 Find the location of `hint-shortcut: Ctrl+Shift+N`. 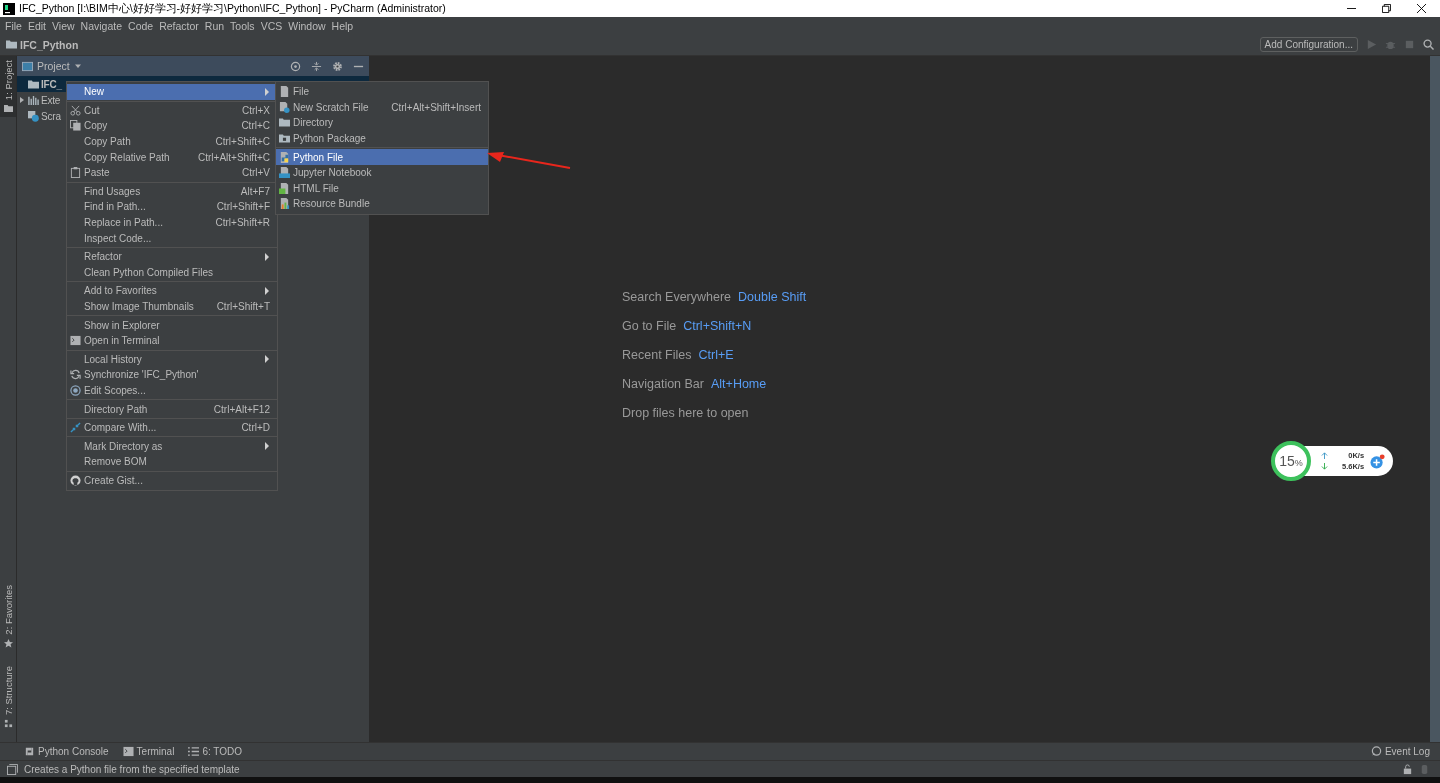

hint-shortcut: Ctrl+Shift+N is located at coordinates (717, 326).